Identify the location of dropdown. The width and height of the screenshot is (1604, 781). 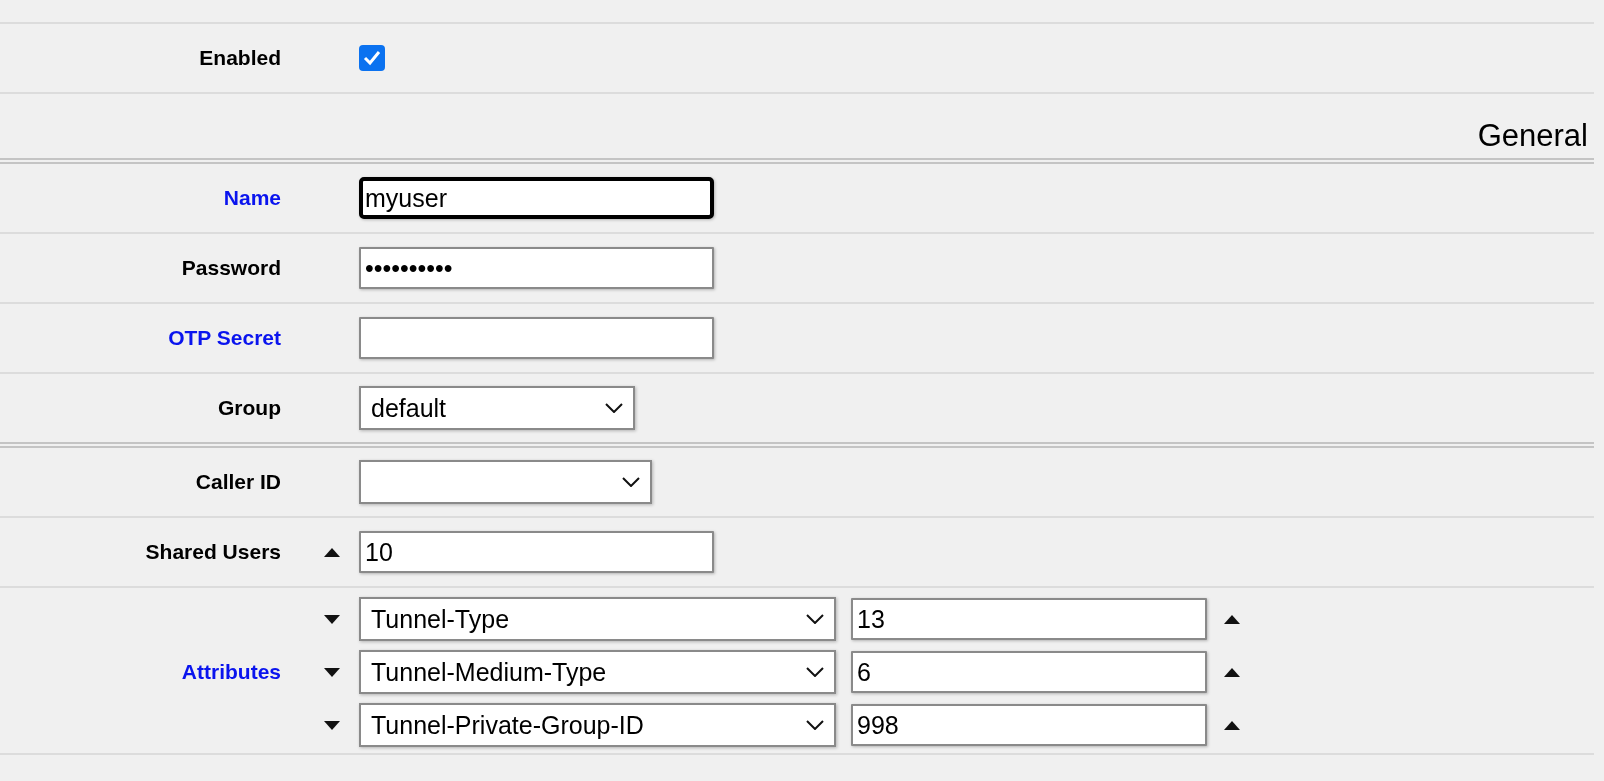
(505, 482).